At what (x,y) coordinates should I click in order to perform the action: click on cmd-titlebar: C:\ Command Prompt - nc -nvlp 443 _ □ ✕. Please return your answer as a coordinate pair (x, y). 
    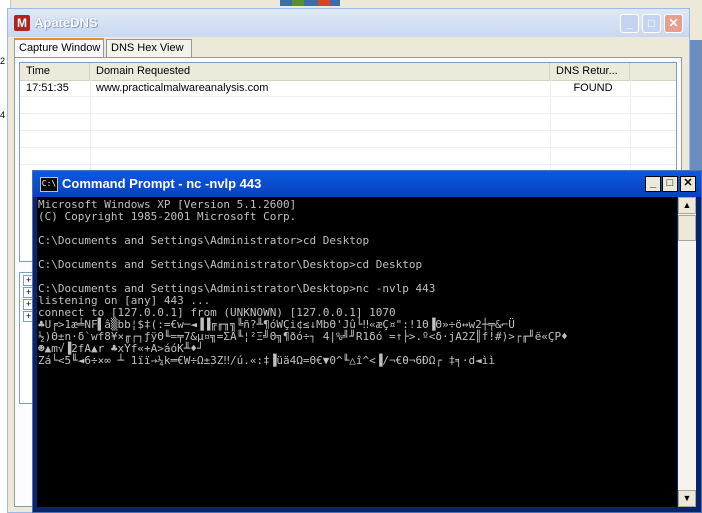
    Looking at the image, I should click on (367, 184).